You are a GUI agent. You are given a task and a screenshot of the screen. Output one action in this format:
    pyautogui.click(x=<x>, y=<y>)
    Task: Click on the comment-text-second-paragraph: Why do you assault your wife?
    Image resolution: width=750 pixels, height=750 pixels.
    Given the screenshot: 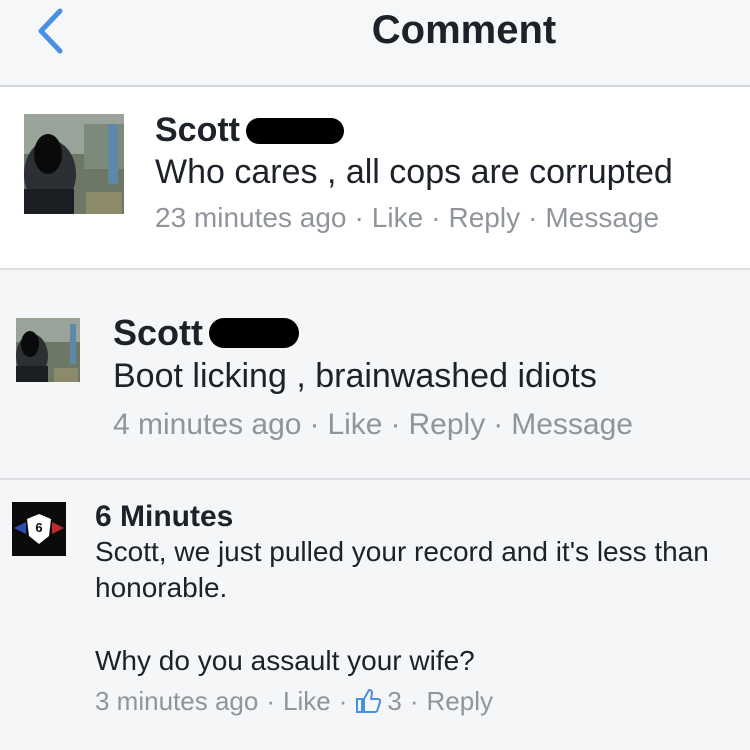 What is the action you would take?
    pyautogui.click(x=285, y=660)
    